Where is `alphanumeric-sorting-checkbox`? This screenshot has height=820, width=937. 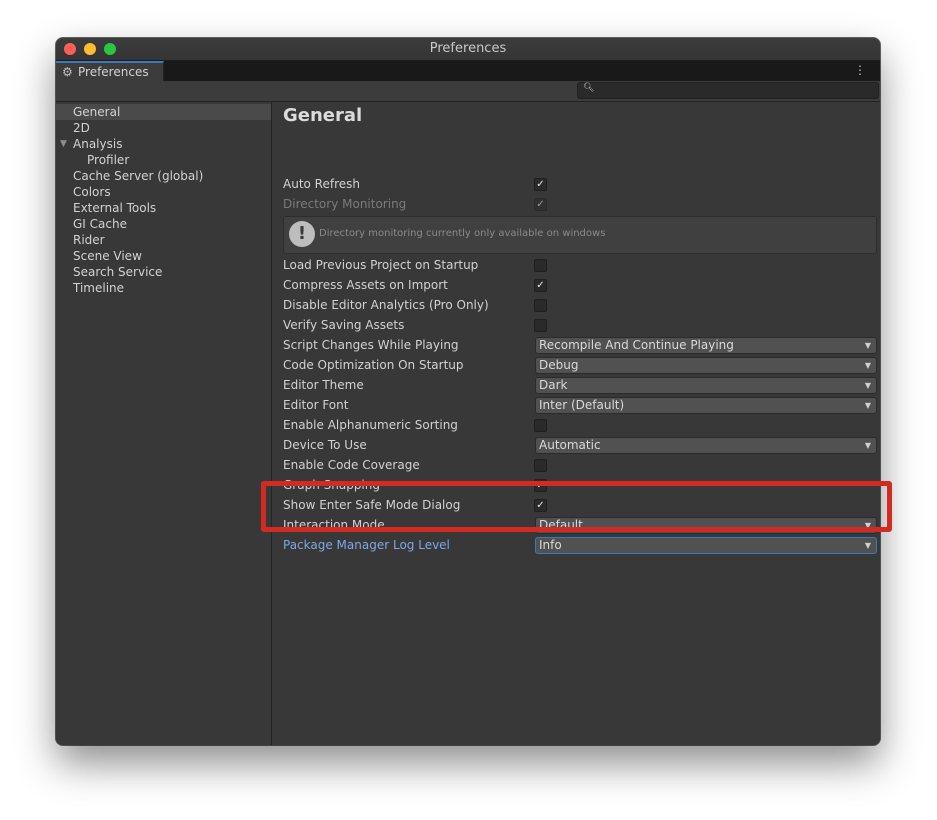 alphanumeric-sorting-checkbox is located at coordinates (540, 425).